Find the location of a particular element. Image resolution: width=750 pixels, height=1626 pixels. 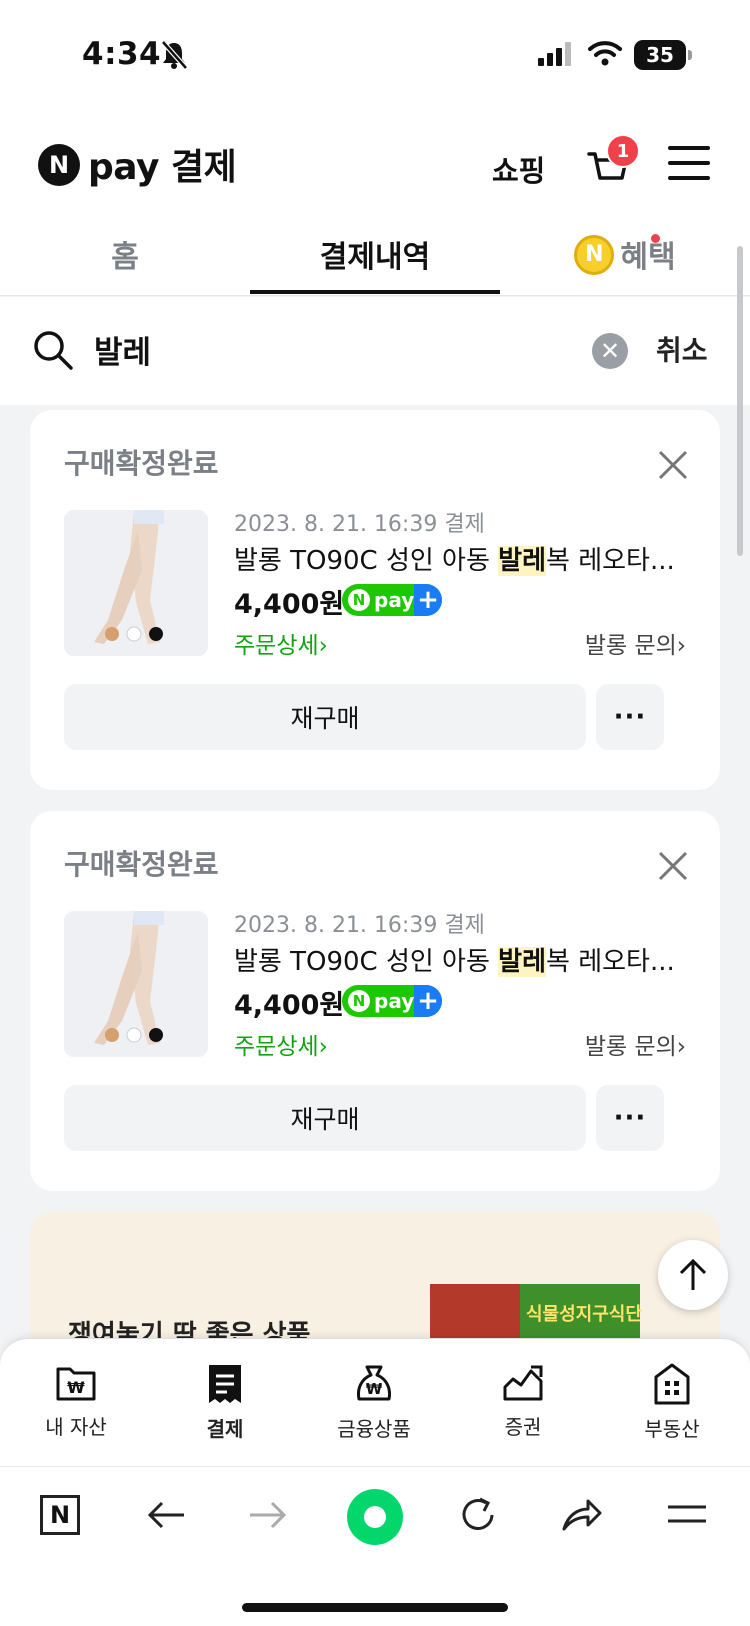

status-bar: 4:34 35 is located at coordinates (375, 55).